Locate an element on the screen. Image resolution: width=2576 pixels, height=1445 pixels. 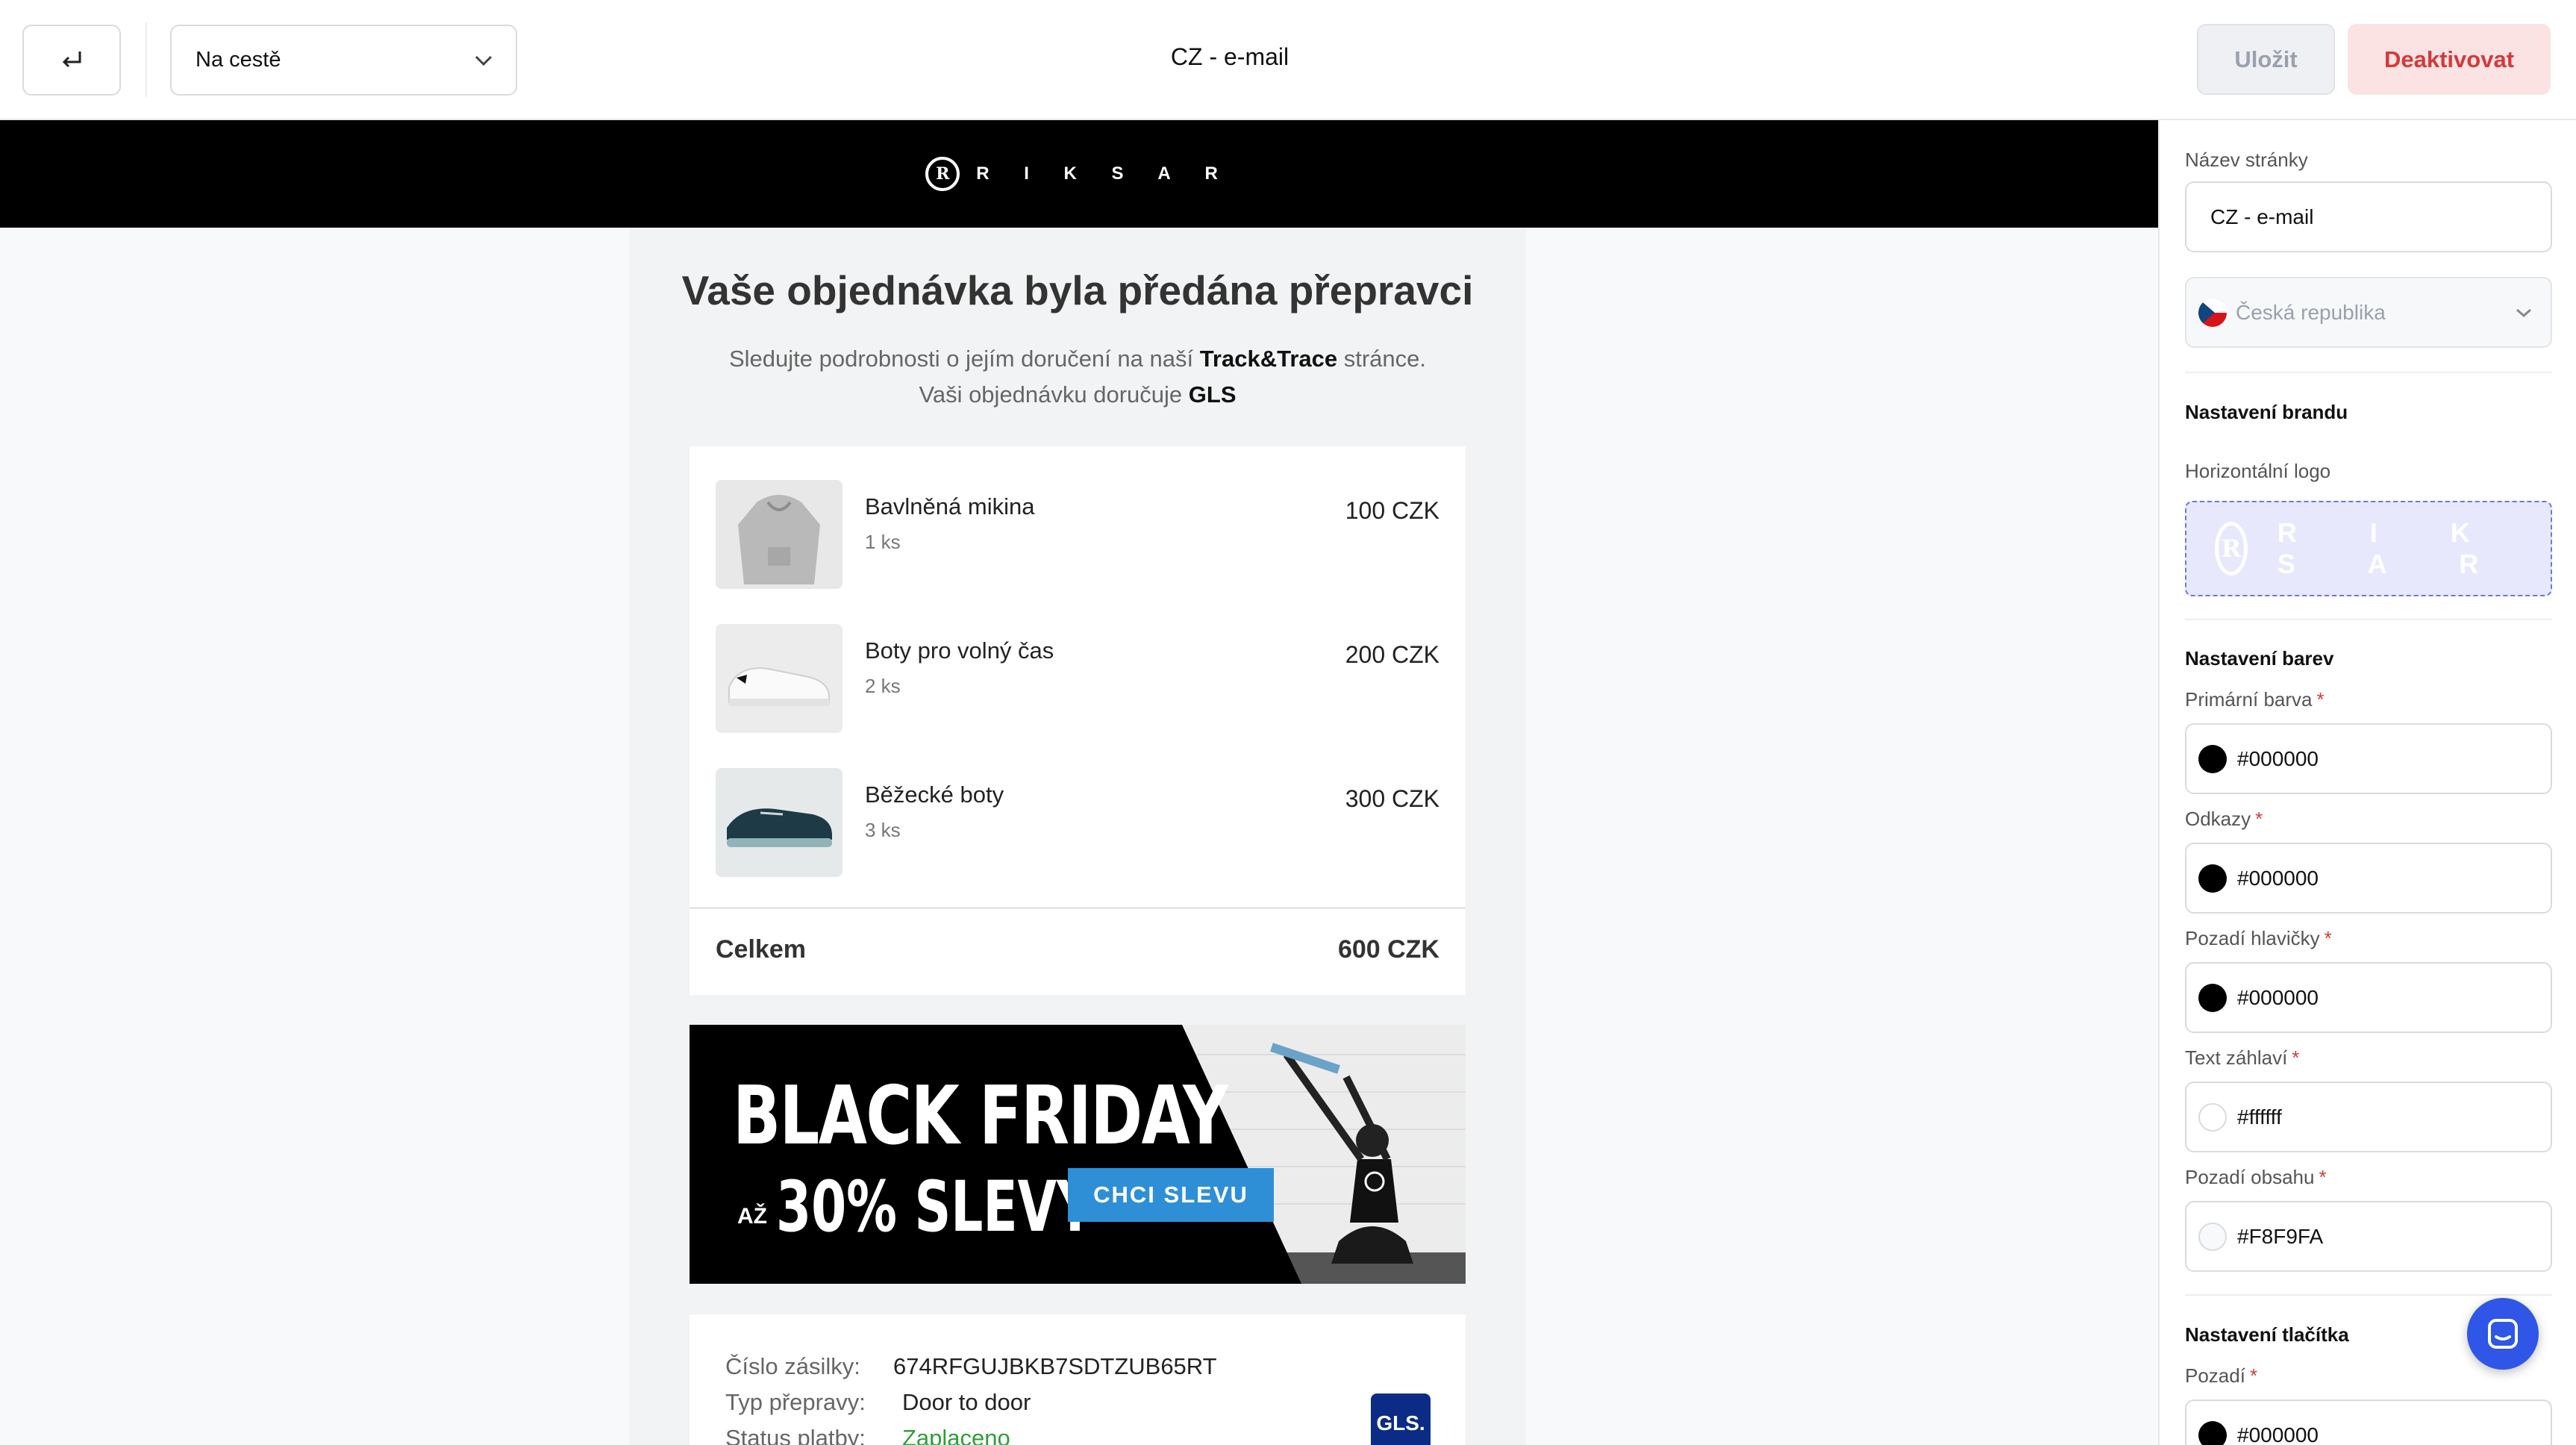
payment-status-label: Status platby: is located at coordinates (795, 1435).